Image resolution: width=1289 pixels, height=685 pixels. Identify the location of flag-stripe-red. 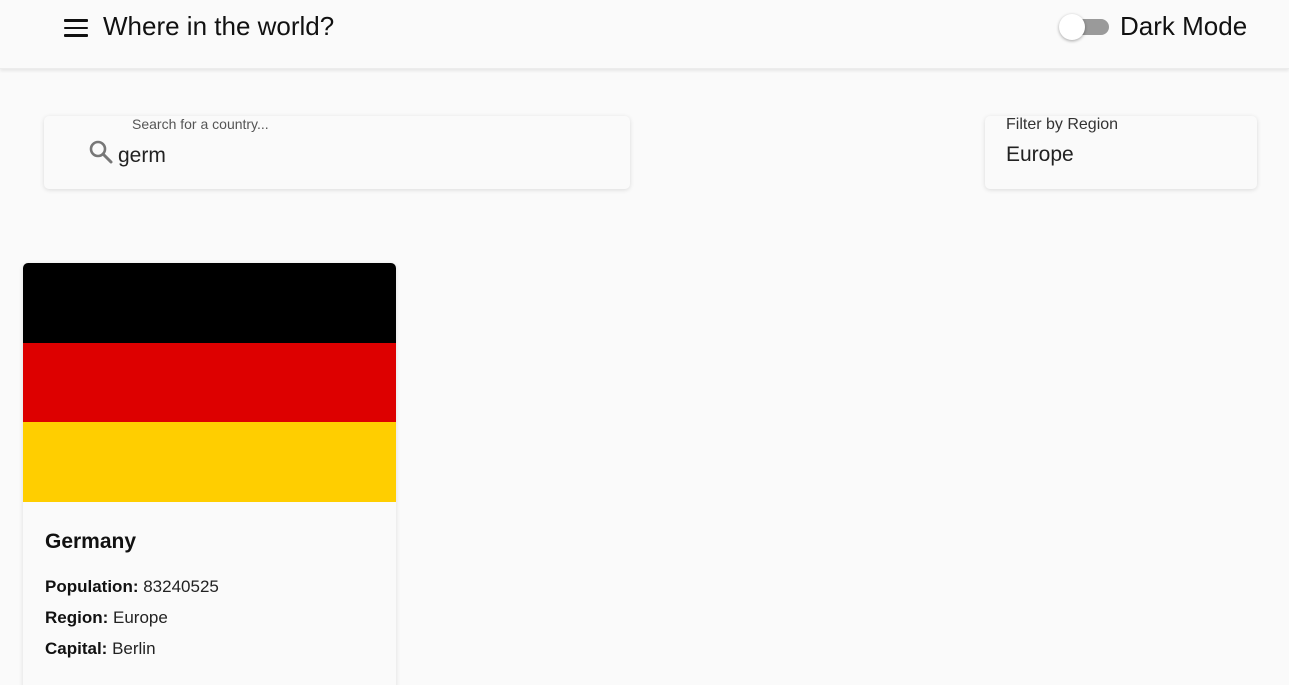
(209, 383).